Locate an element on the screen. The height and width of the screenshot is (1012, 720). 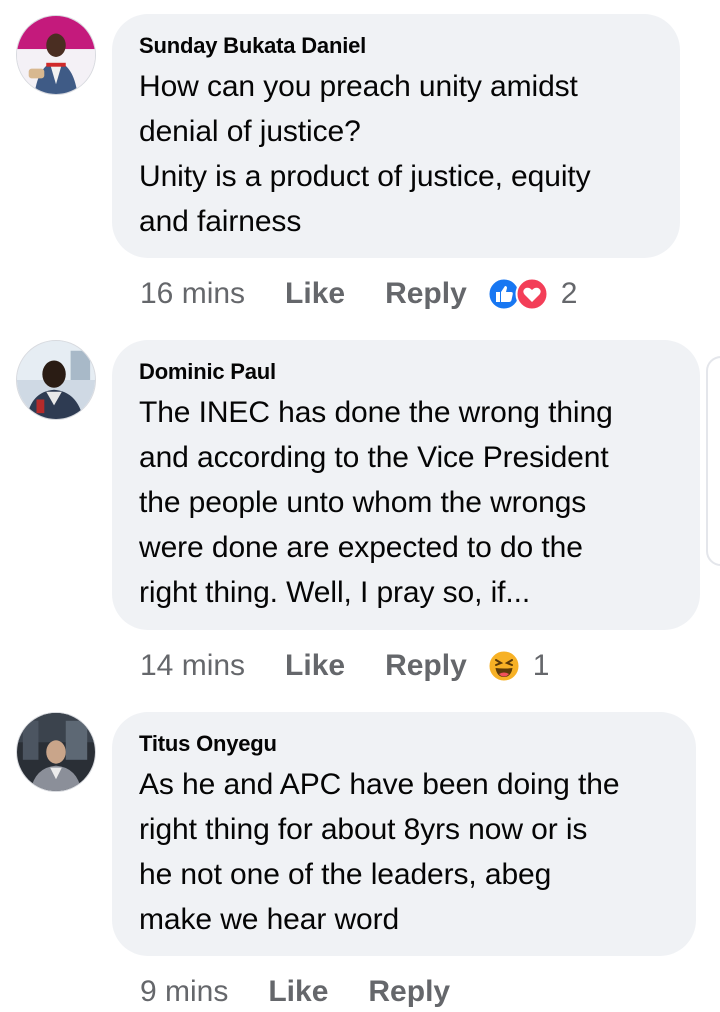
reaction-summary: 1 is located at coordinates (518, 666).